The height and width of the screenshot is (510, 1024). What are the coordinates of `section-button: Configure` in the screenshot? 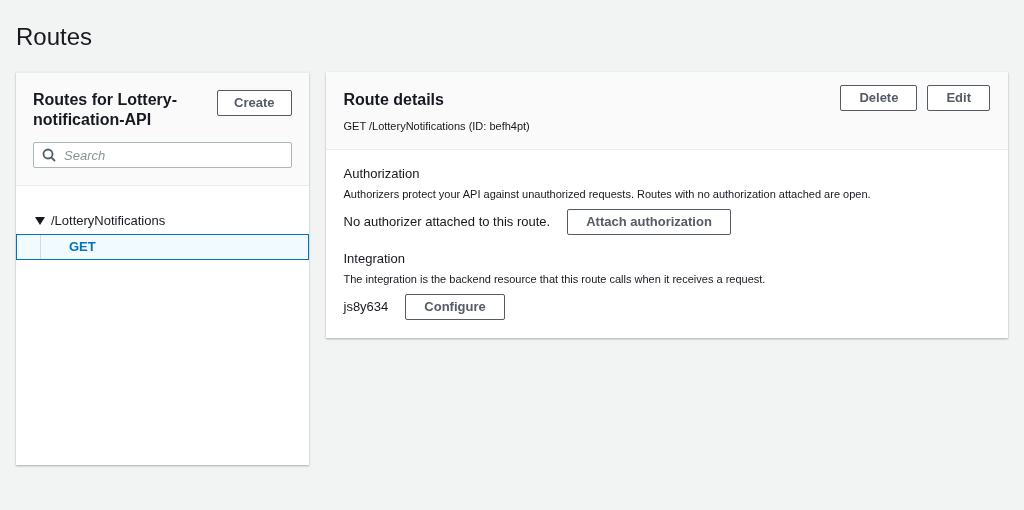 It's located at (455, 306).